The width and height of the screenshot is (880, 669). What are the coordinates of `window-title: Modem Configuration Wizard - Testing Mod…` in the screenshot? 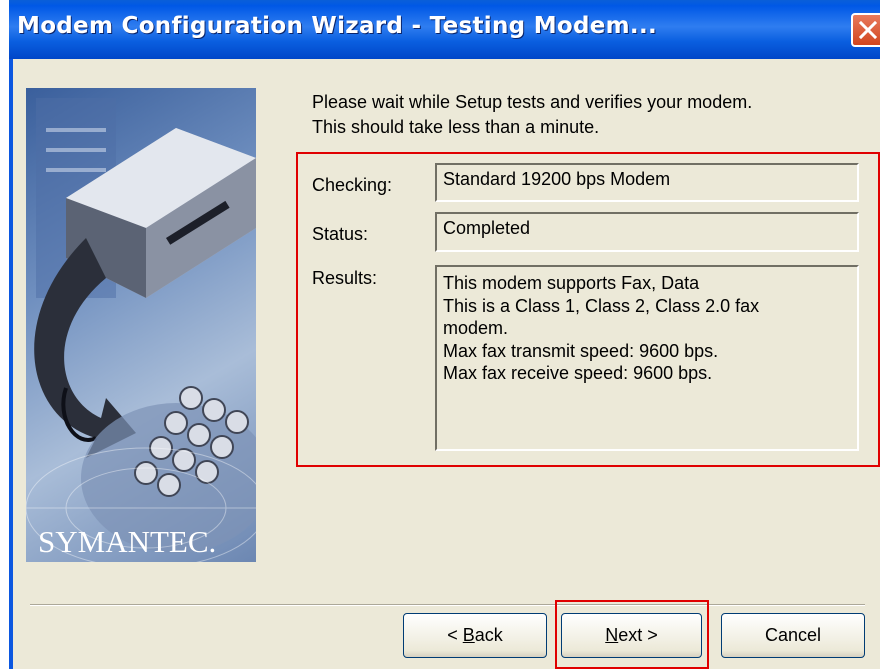 It's located at (337, 26).